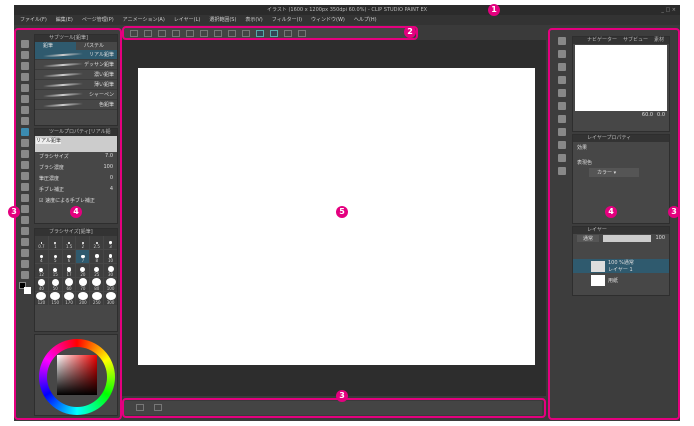  I want to click on menu-edit: 編集(E), so click(64, 20).